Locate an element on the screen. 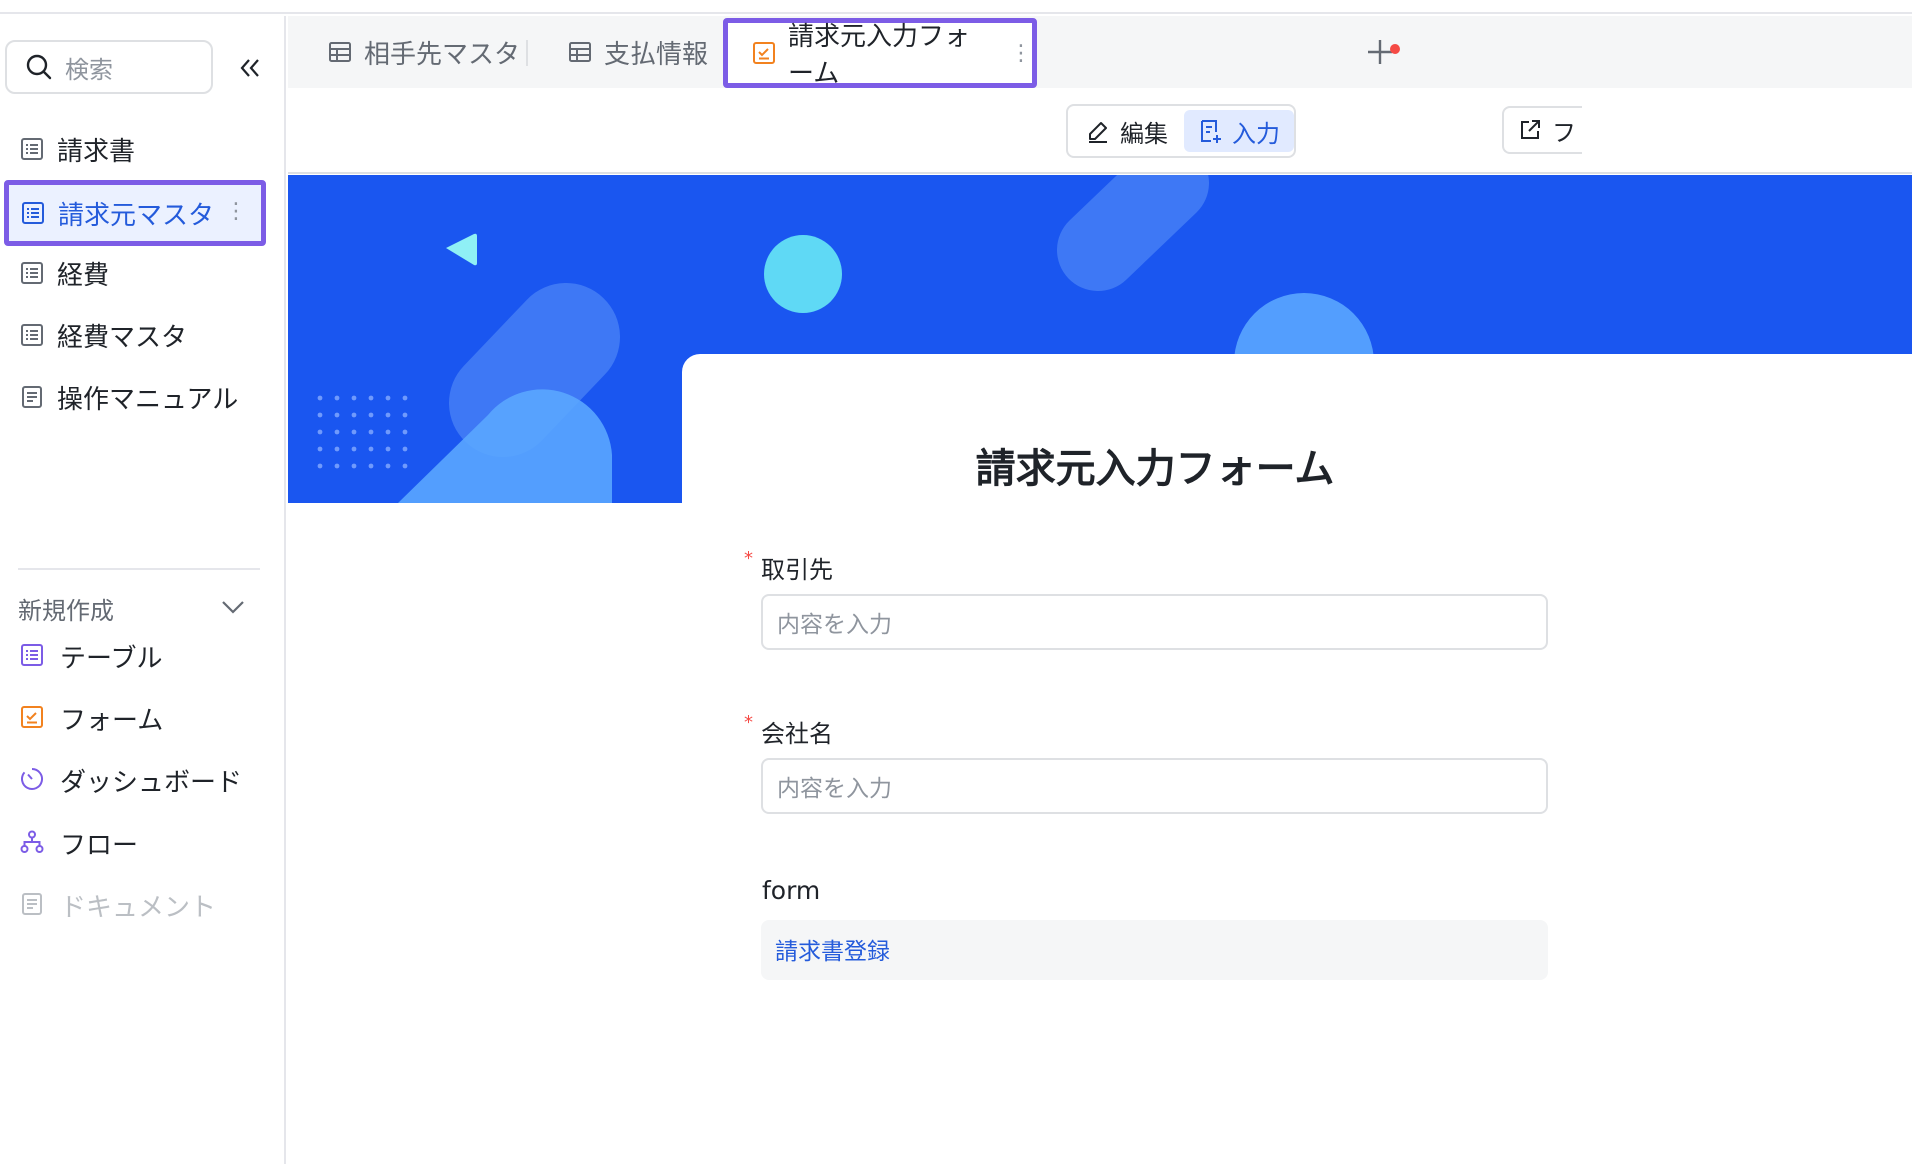 This screenshot has width=1912, height=1164. sidebar-item-expense-master: 経費マスタ is located at coordinates (143, 335).